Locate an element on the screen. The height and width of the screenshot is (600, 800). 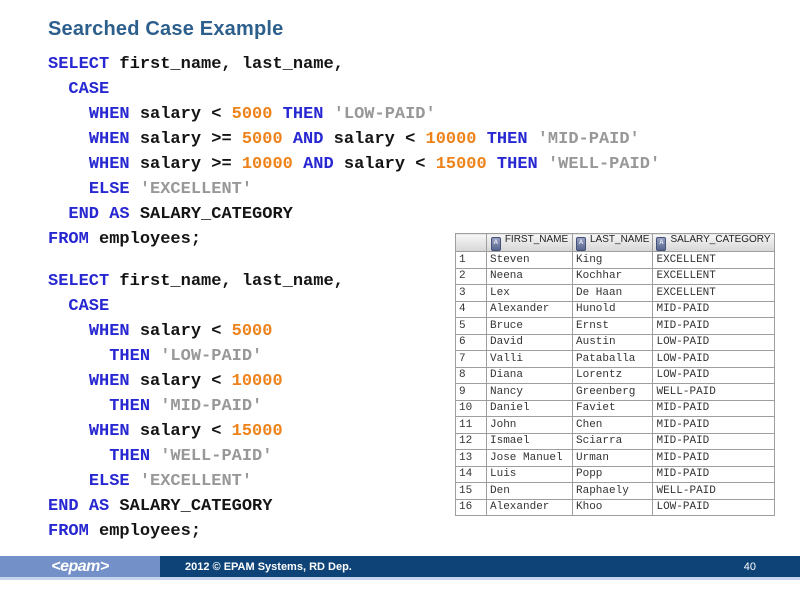
sql-token-kw: FROM is located at coordinates (68, 239).